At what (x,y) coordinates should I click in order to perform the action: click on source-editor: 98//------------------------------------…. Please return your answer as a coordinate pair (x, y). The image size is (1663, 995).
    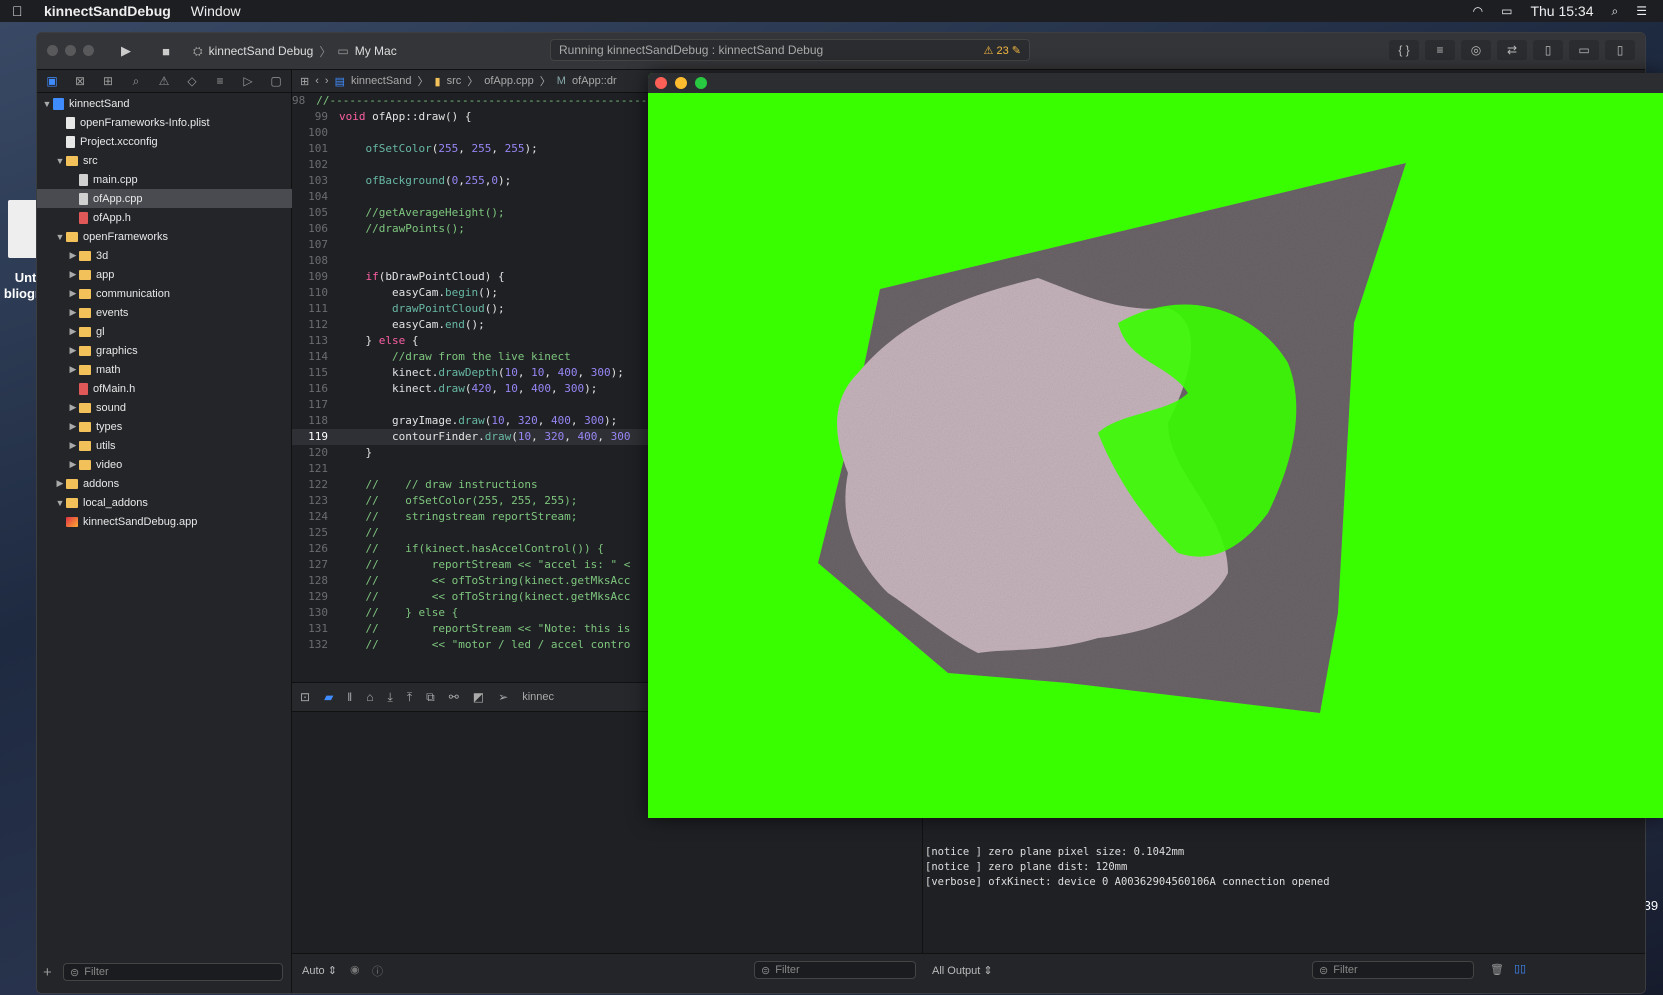
    Looking at the image, I should click on (470, 379).